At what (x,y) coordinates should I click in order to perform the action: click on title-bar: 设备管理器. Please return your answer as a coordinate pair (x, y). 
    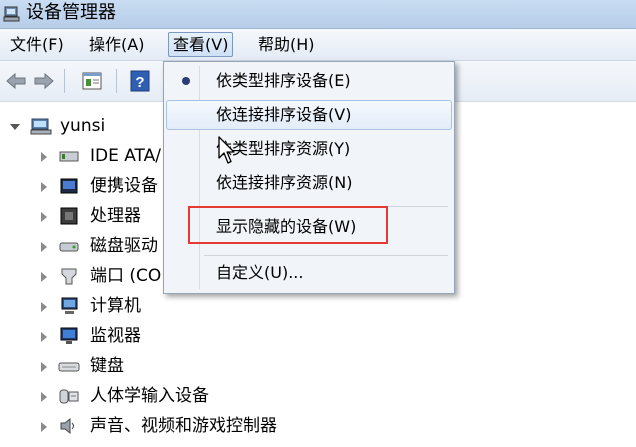
    Looking at the image, I should click on (318, 14).